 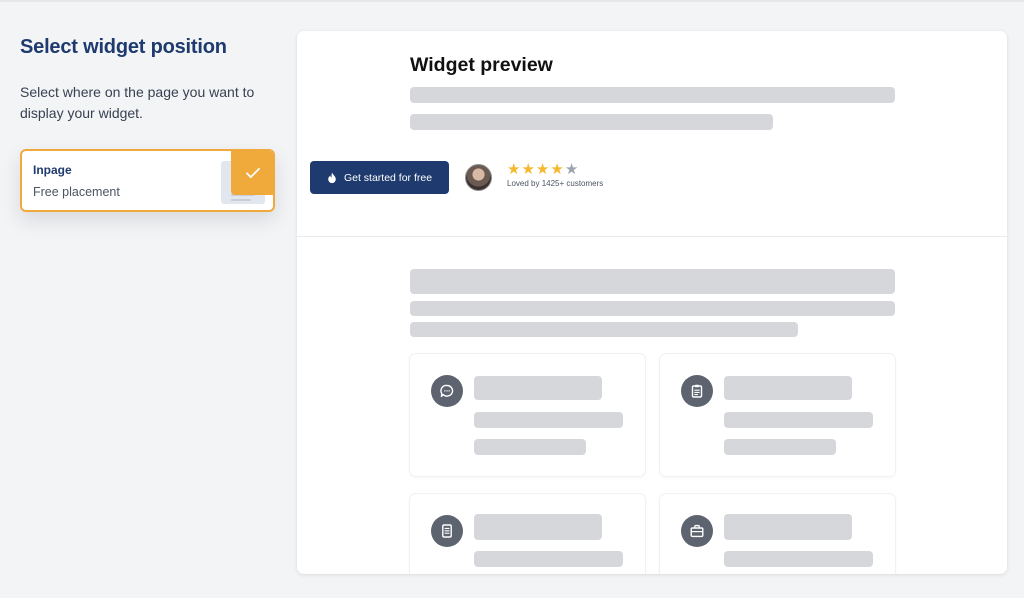 I want to click on option-subtitle: Free placement, so click(x=76, y=192).